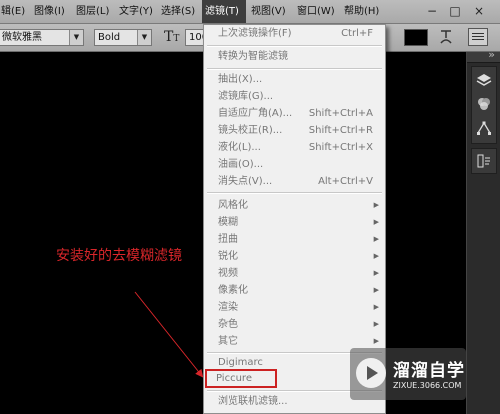 The image size is (500, 414). What do you see at coordinates (316, 11) in the screenshot?
I see `menu-window: 窗口(W)` at bounding box center [316, 11].